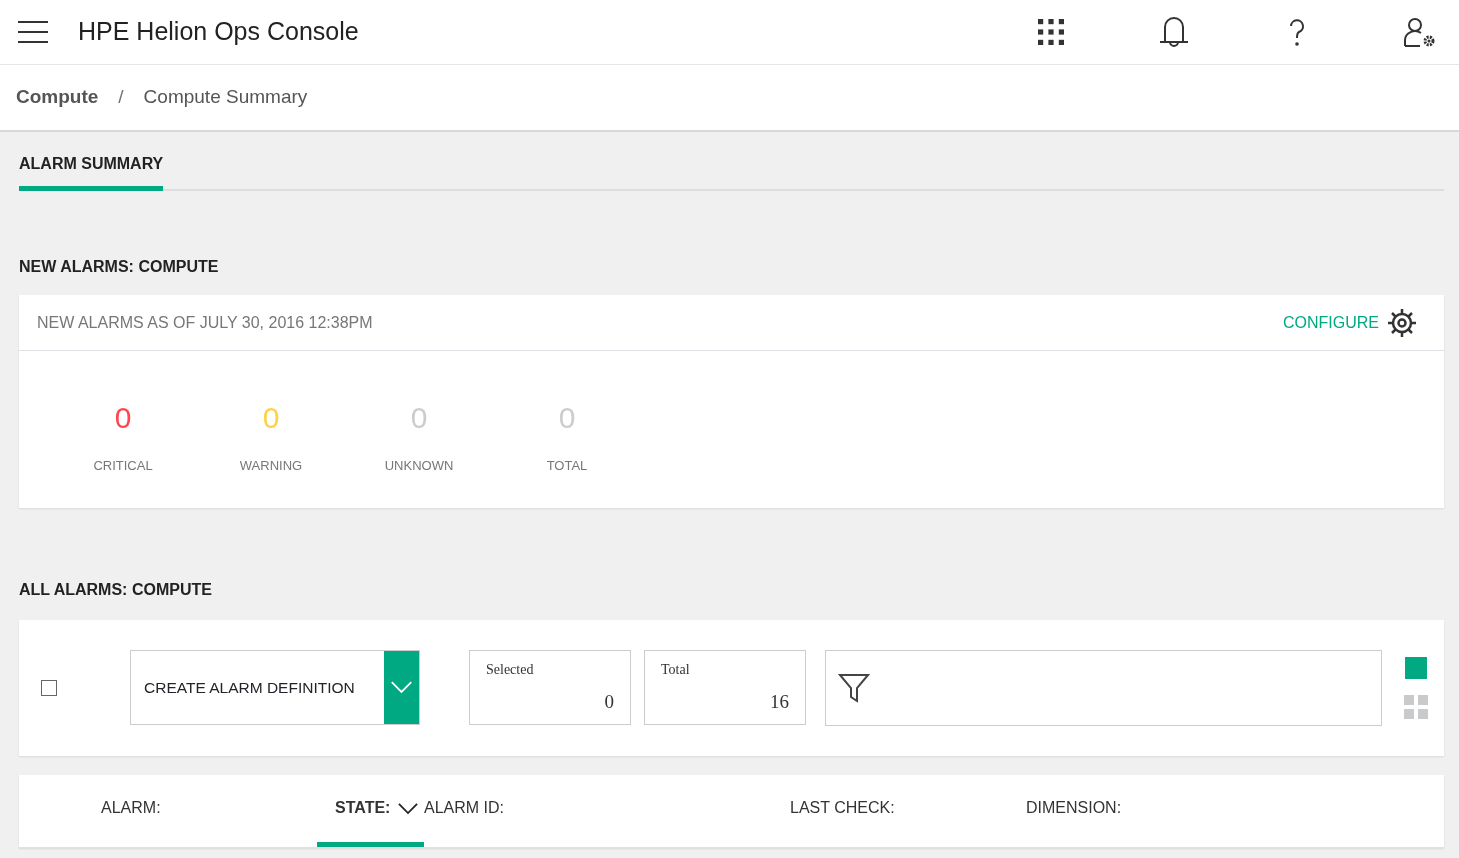 This screenshot has height=858, width=1459. I want to click on breadcrumb-current: Compute Summary, so click(225, 97).